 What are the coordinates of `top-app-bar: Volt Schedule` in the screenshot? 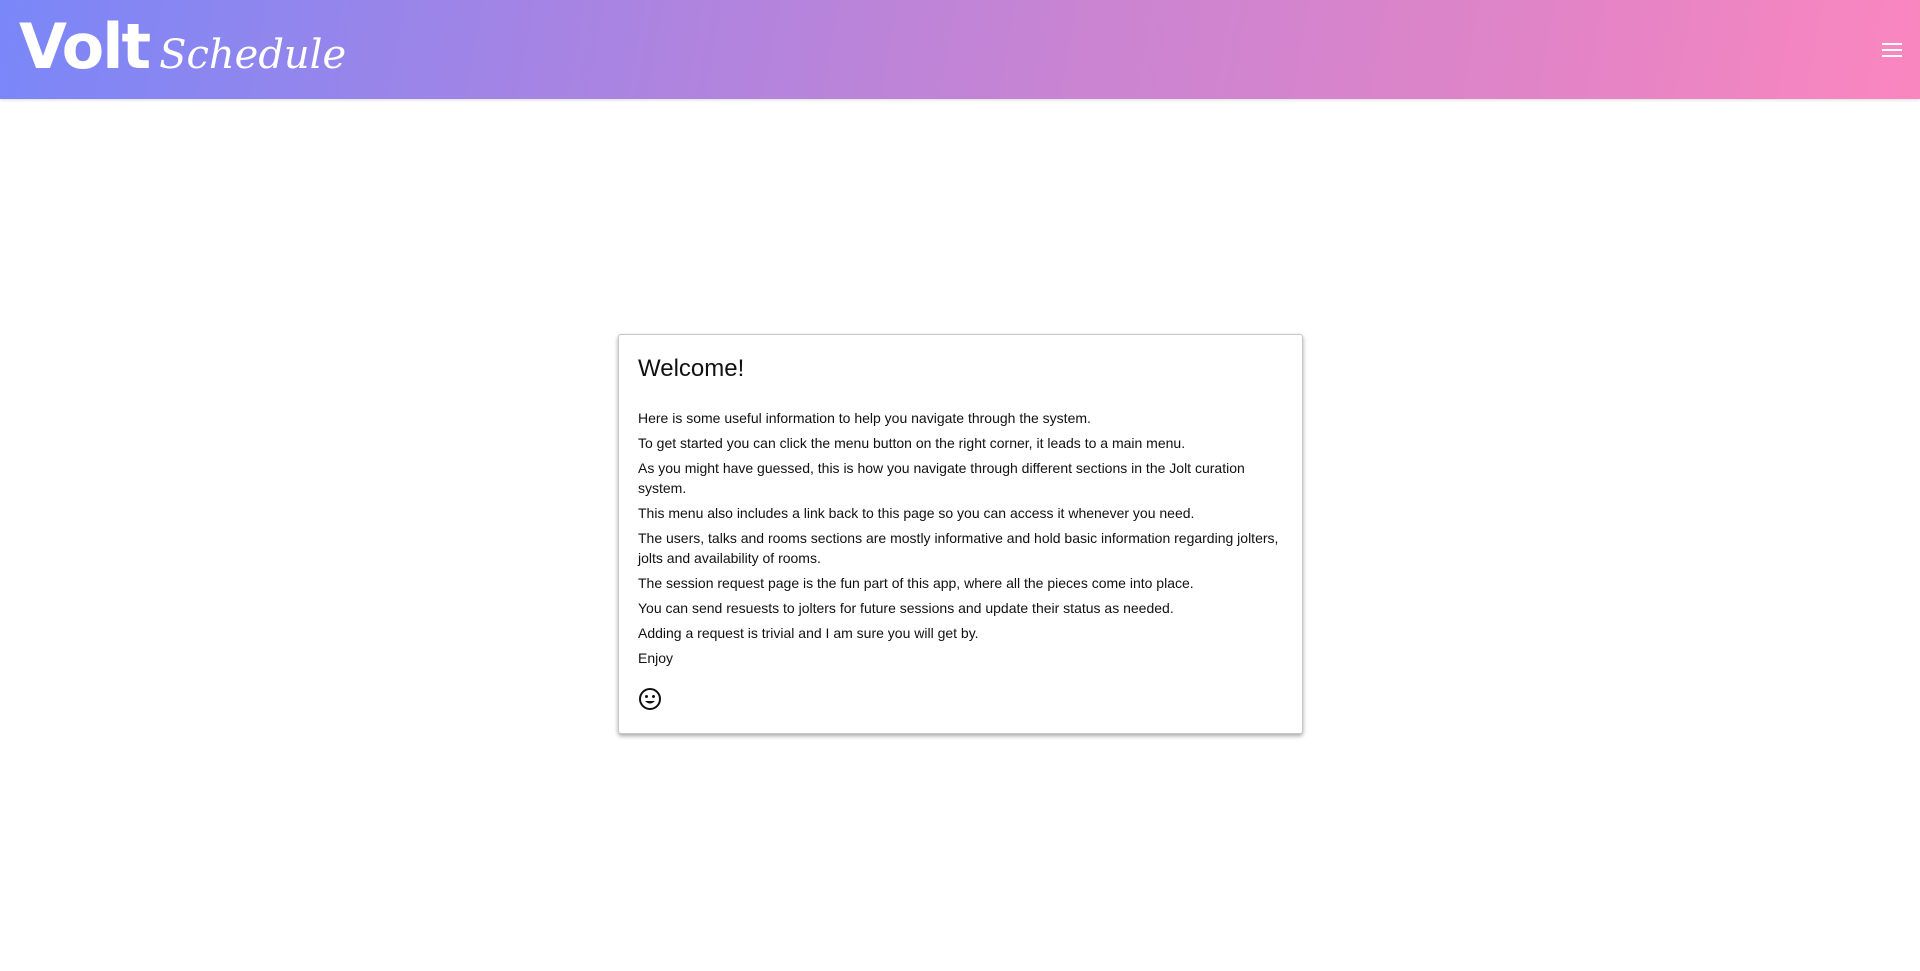 It's located at (960, 49).